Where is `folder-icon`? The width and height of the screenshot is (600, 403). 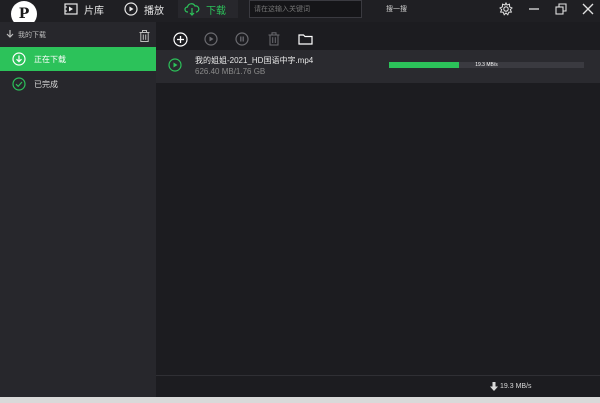 folder-icon is located at coordinates (305, 39).